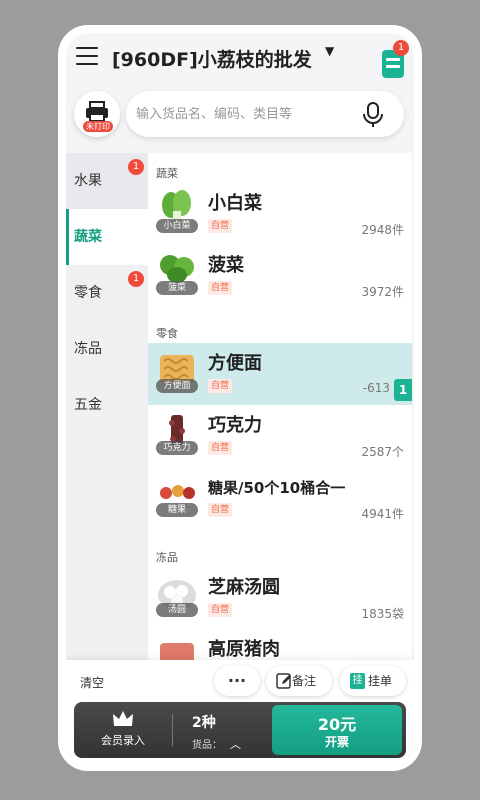 The height and width of the screenshot is (800, 480). What do you see at coordinates (337, 724) in the screenshot?
I see `total-amount: 20元` at bounding box center [337, 724].